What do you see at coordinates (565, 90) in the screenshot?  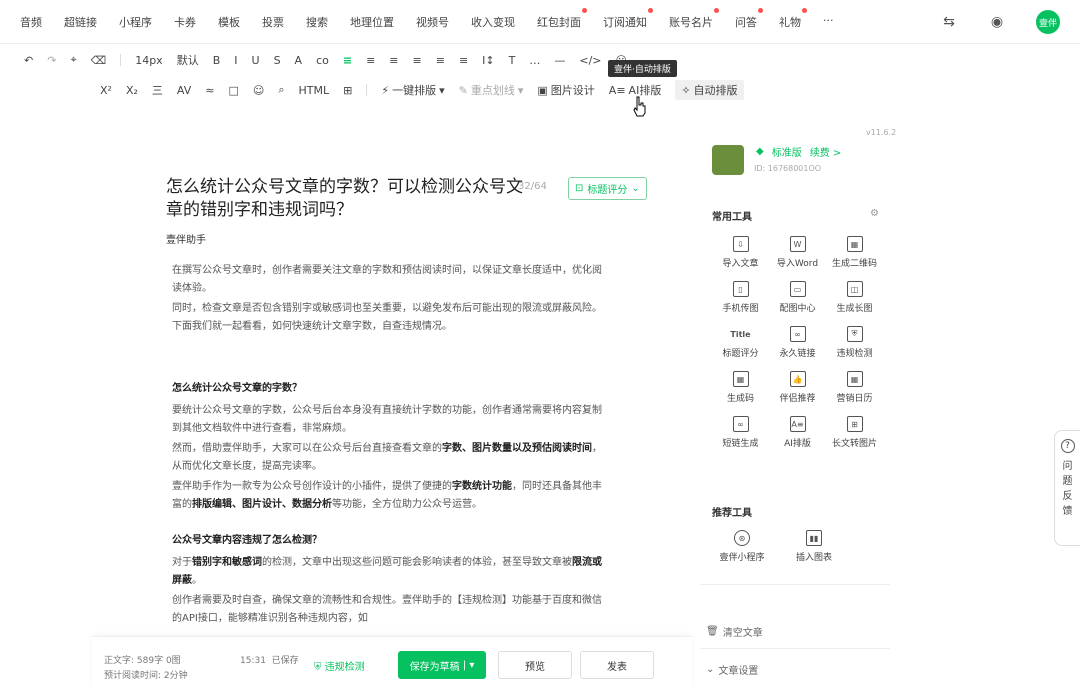 I see `image-design-button: ▣ 图片设计` at bounding box center [565, 90].